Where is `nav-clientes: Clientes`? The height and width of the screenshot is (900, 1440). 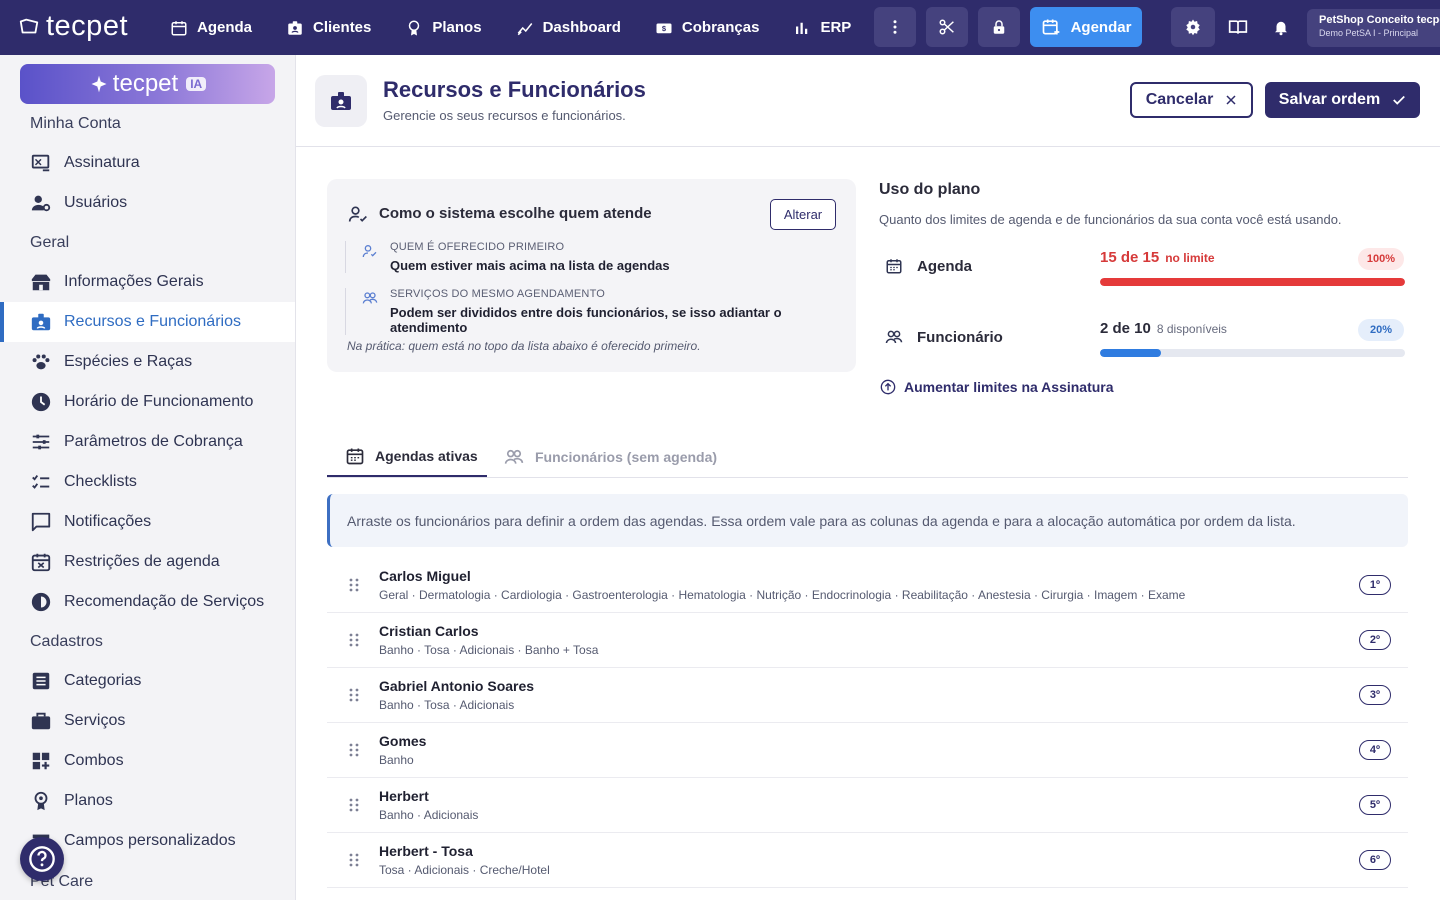
nav-clientes: Clientes is located at coordinates (328, 27).